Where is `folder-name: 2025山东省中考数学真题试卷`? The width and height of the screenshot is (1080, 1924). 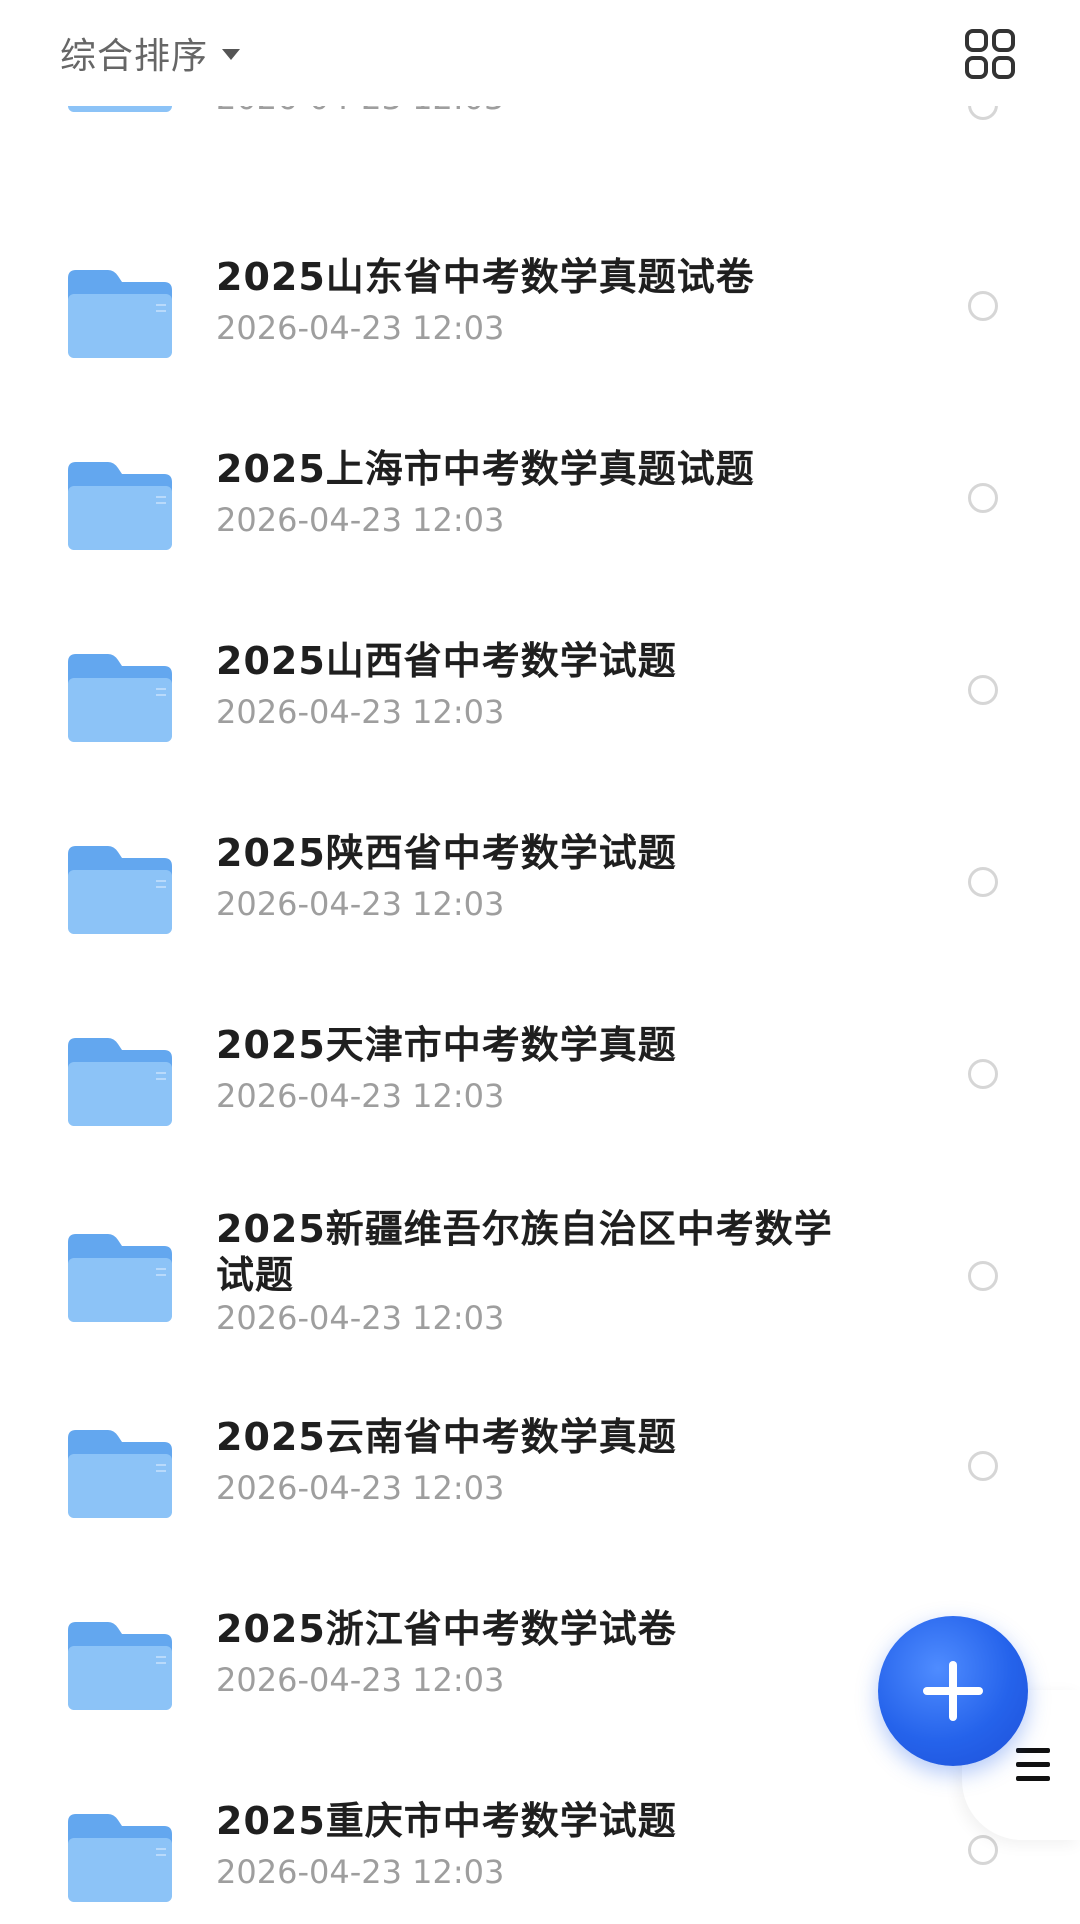
folder-name: 2025山东省中考数学真题试卷 is located at coordinates (485, 277).